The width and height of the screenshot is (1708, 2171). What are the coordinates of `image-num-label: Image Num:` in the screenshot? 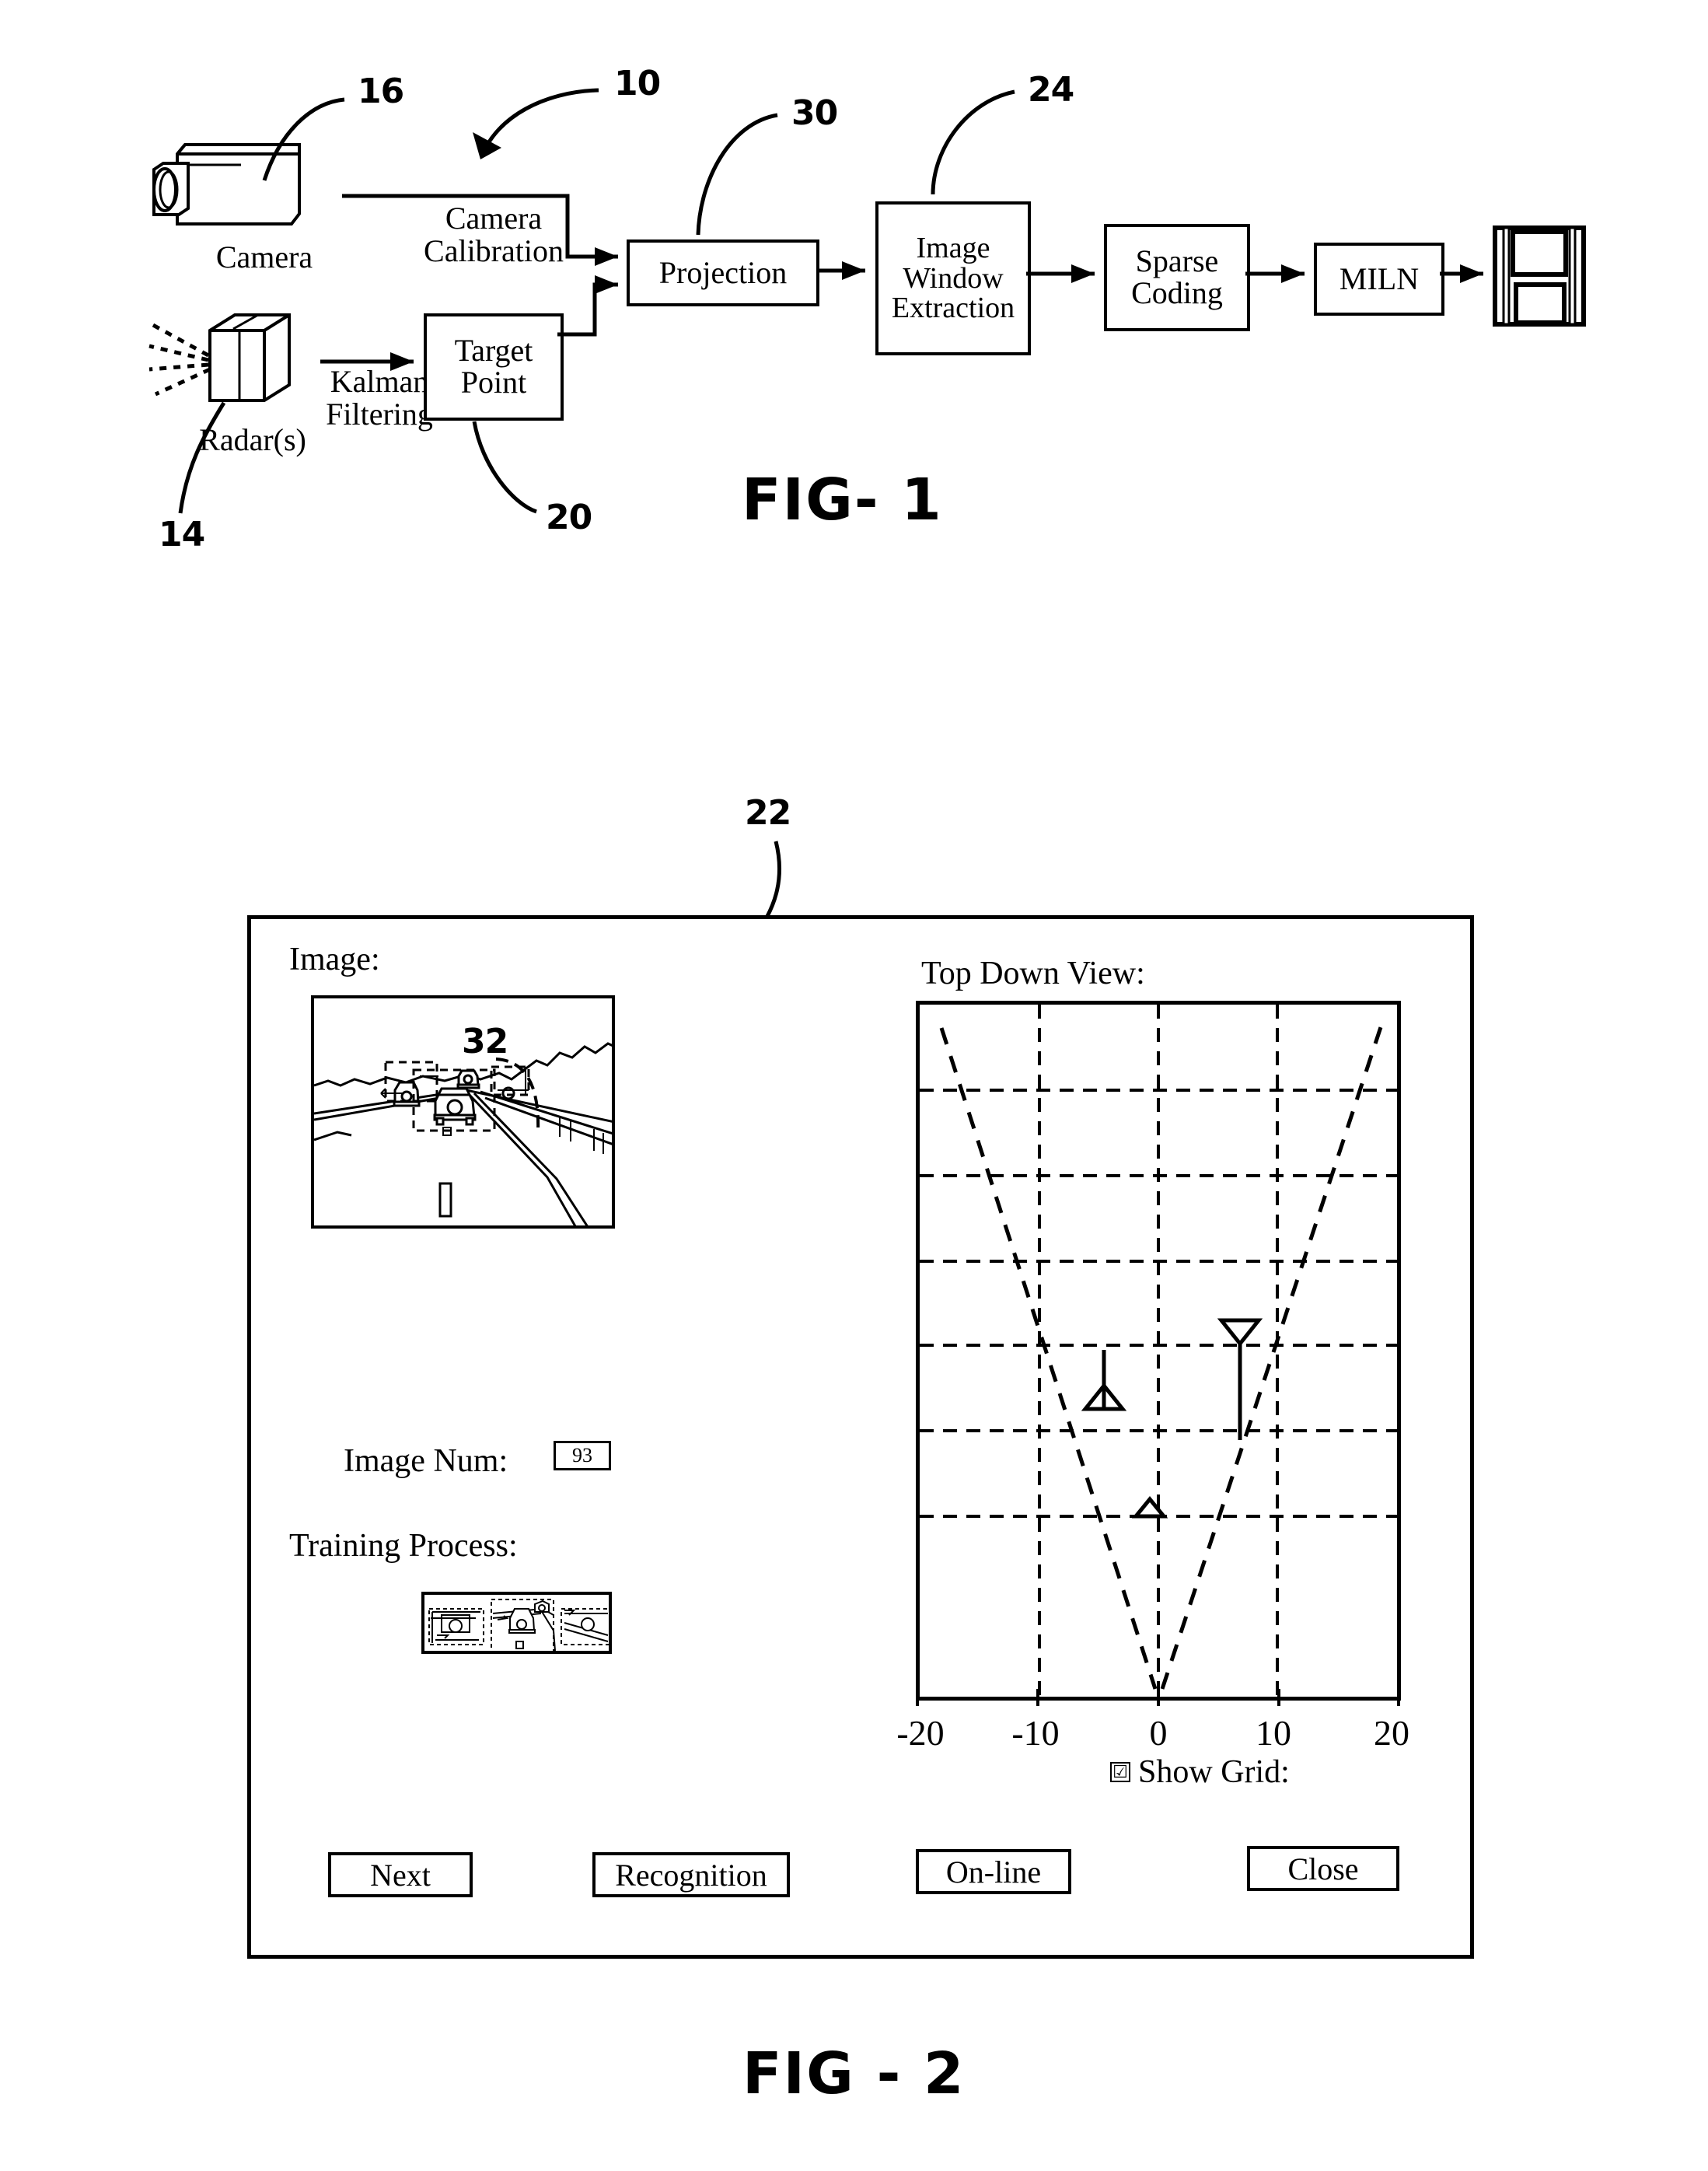 It's located at (426, 1461).